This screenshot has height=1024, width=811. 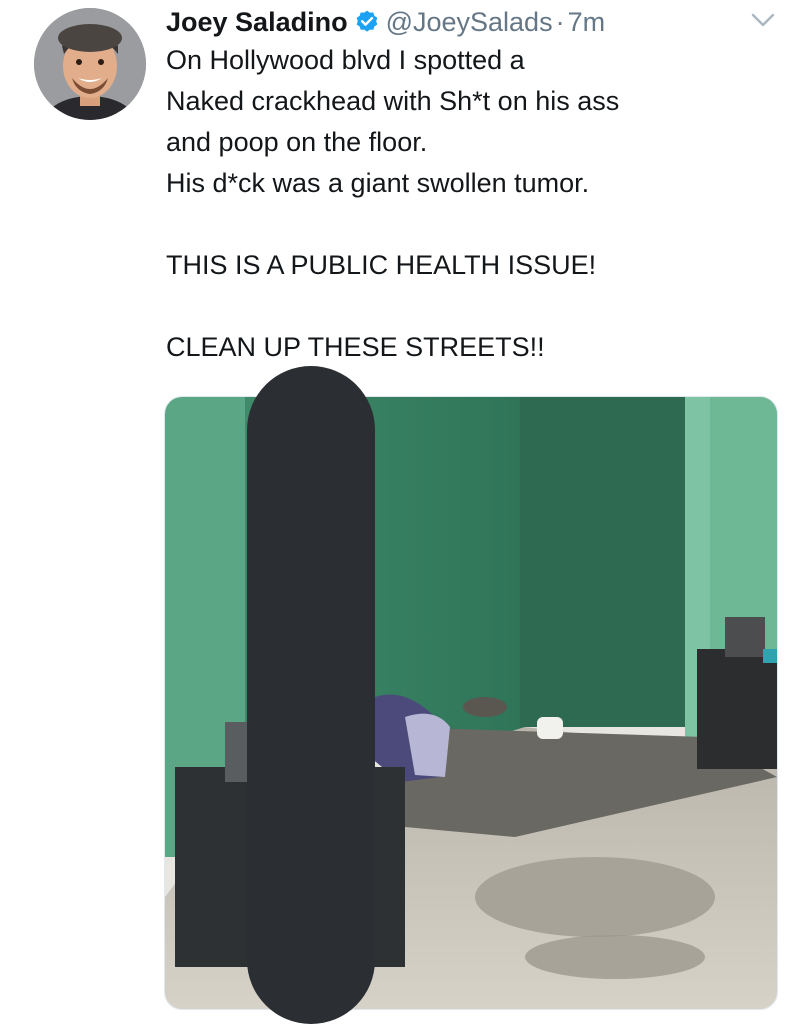 I want to click on tweet-timestamp: 7m, so click(x=587, y=22).